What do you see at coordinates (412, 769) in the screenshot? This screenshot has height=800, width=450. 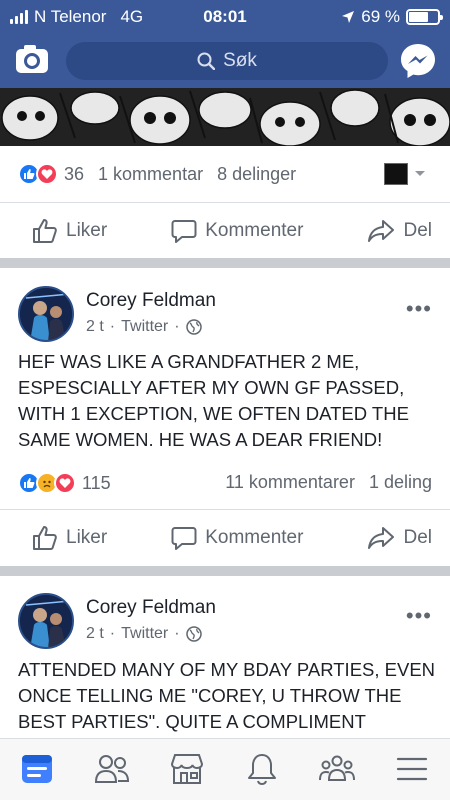 I see `menu-icon` at bounding box center [412, 769].